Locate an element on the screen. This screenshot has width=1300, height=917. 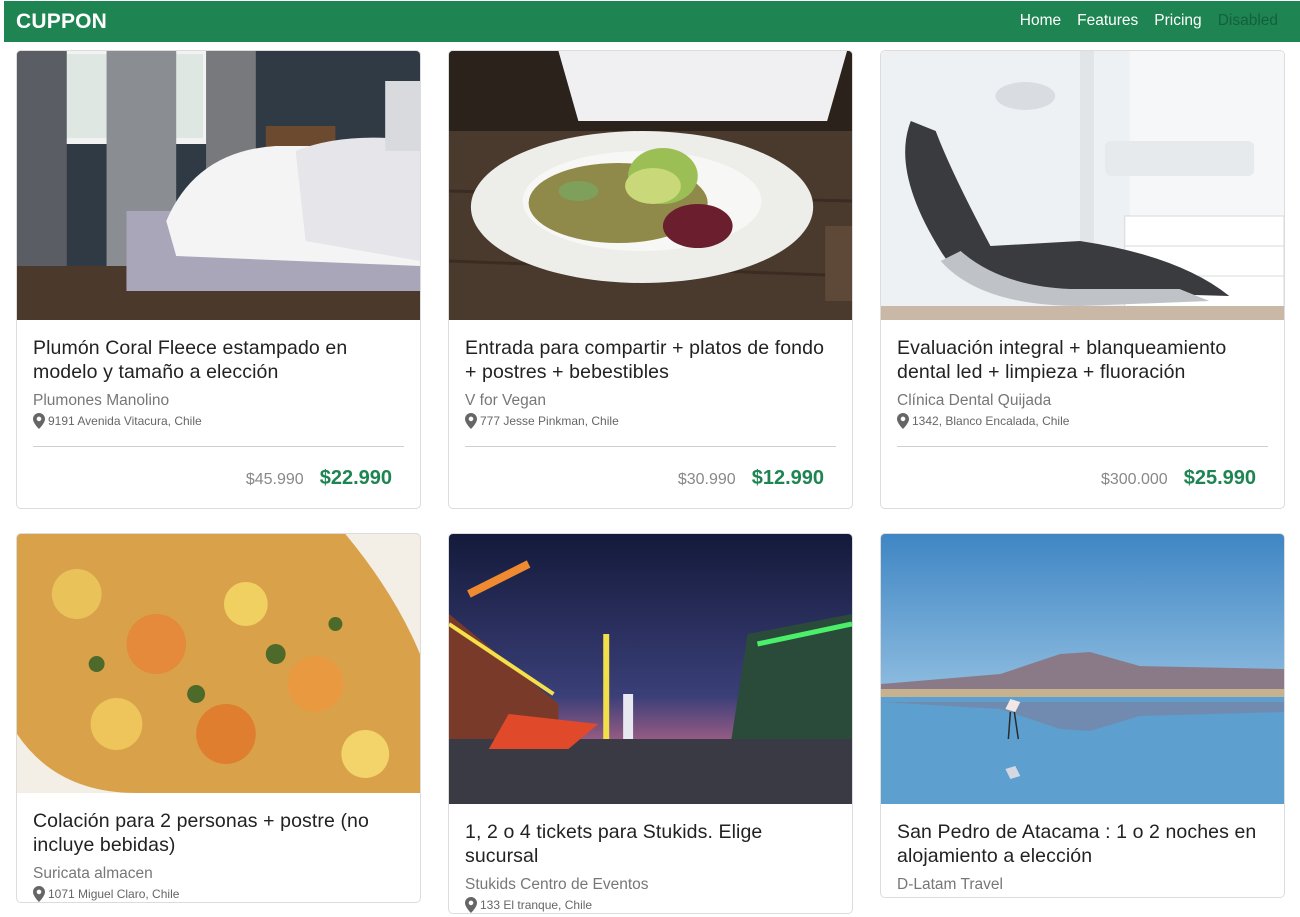
deal-address: 1342, Blanco Encalada, Chile is located at coordinates (1082, 421).